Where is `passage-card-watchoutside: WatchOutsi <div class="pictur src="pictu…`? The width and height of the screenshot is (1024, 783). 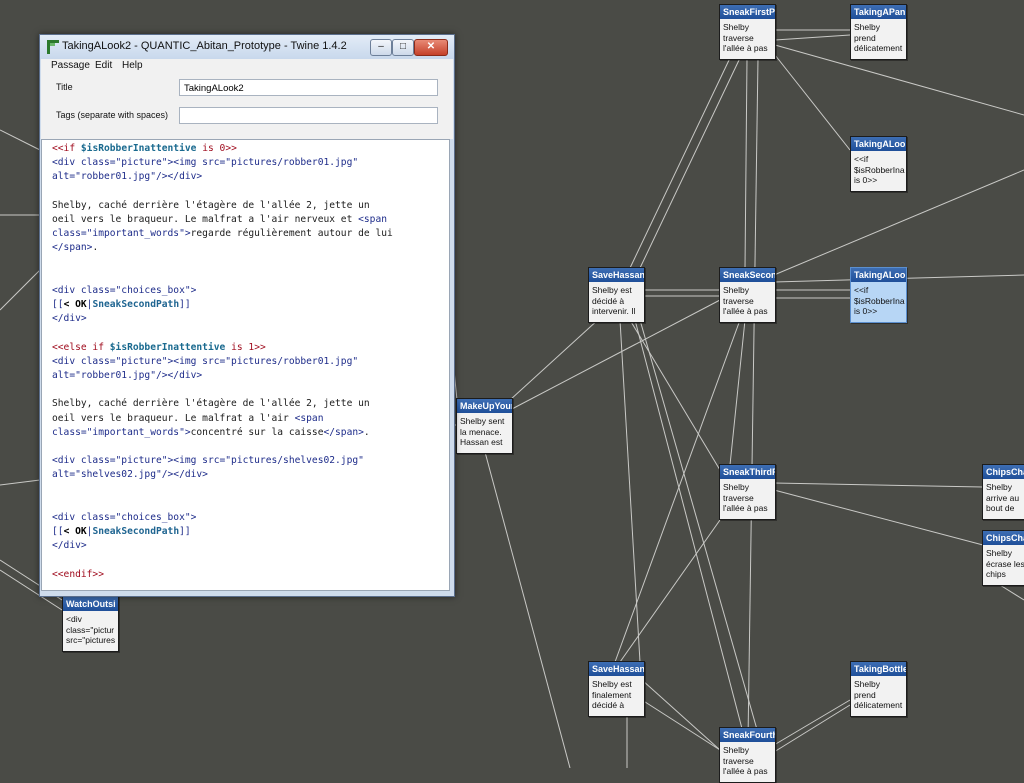 passage-card-watchoutside: WatchOutsi <div class="pictur src="pictu… is located at coordinates (90, 624).